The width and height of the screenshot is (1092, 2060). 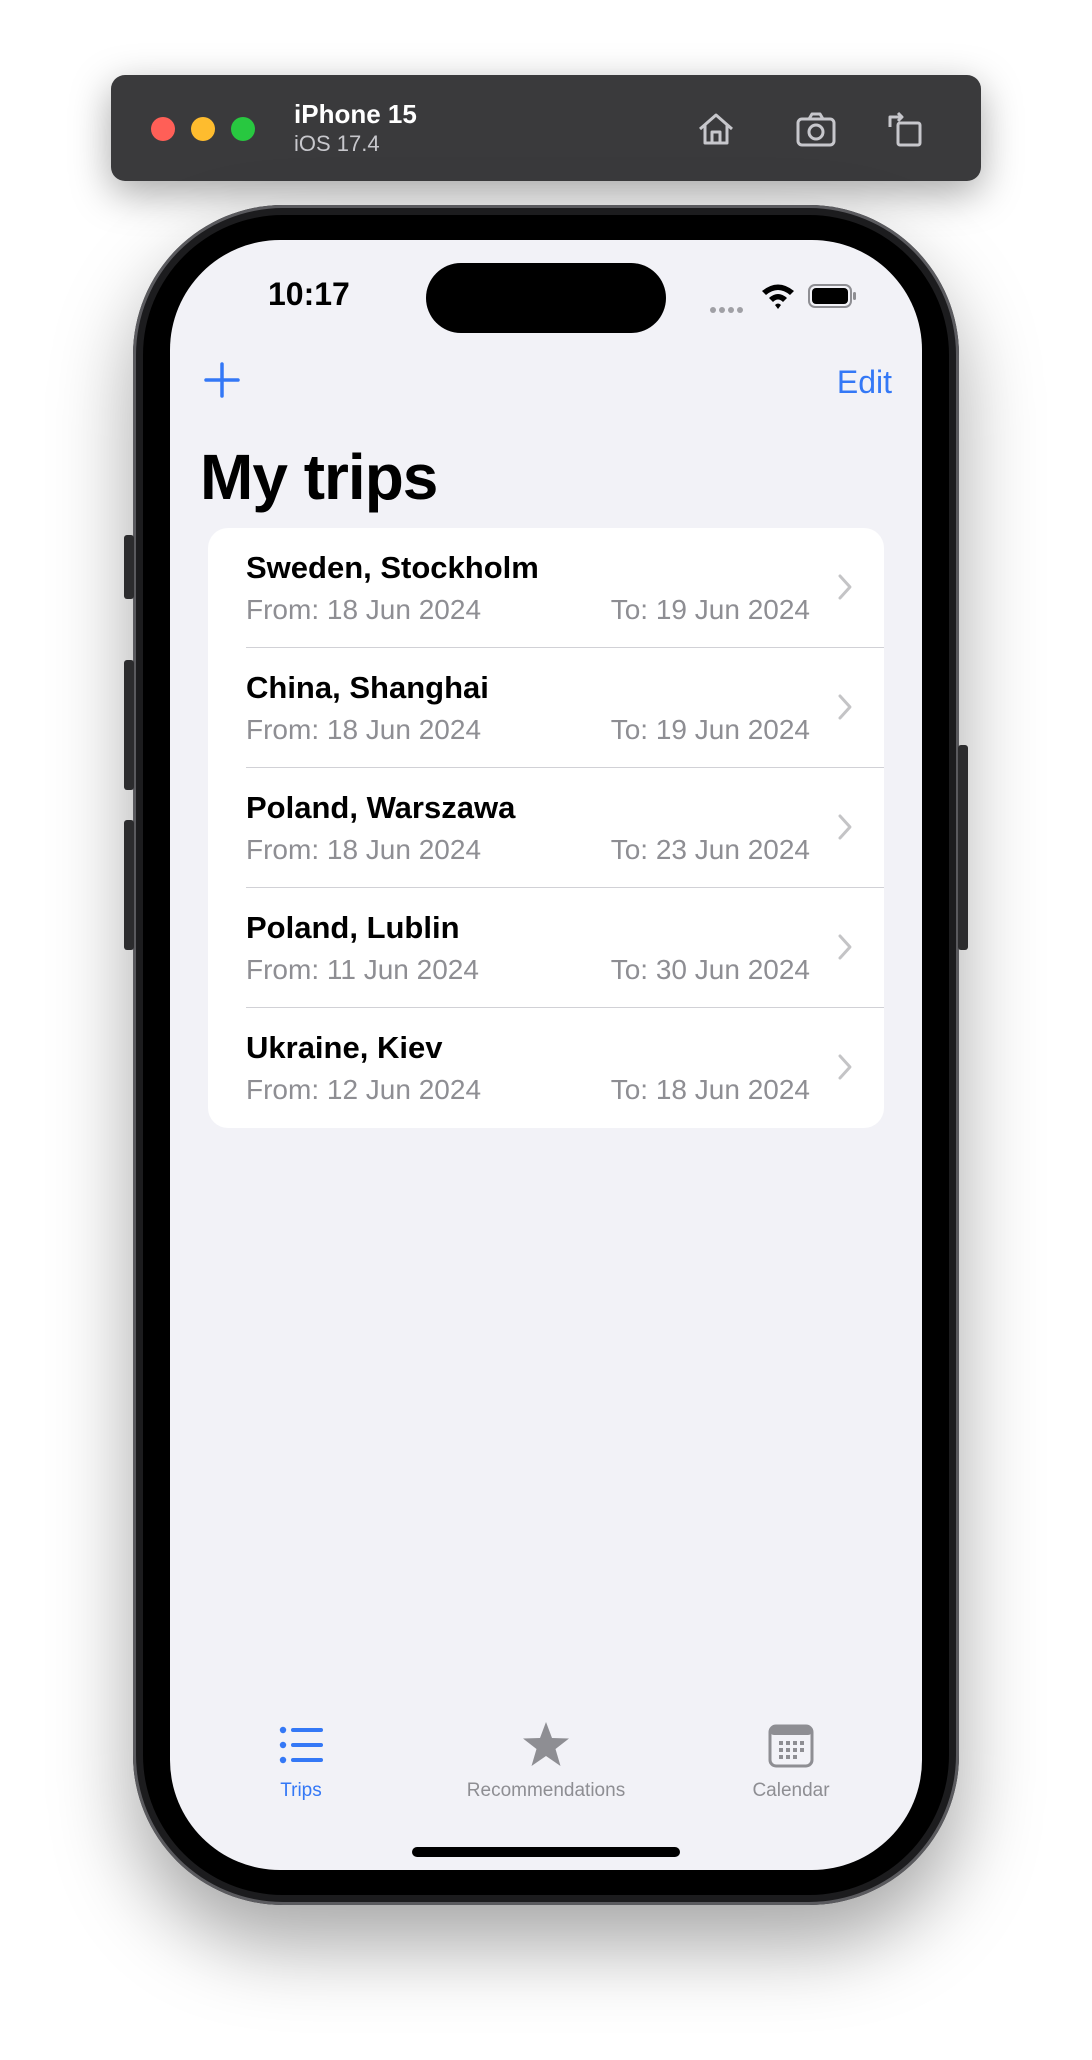 What do you see at coordinates (864, 382) in the screenshot?
I see `edit-button: Edit` at bounding box center [864, 382].